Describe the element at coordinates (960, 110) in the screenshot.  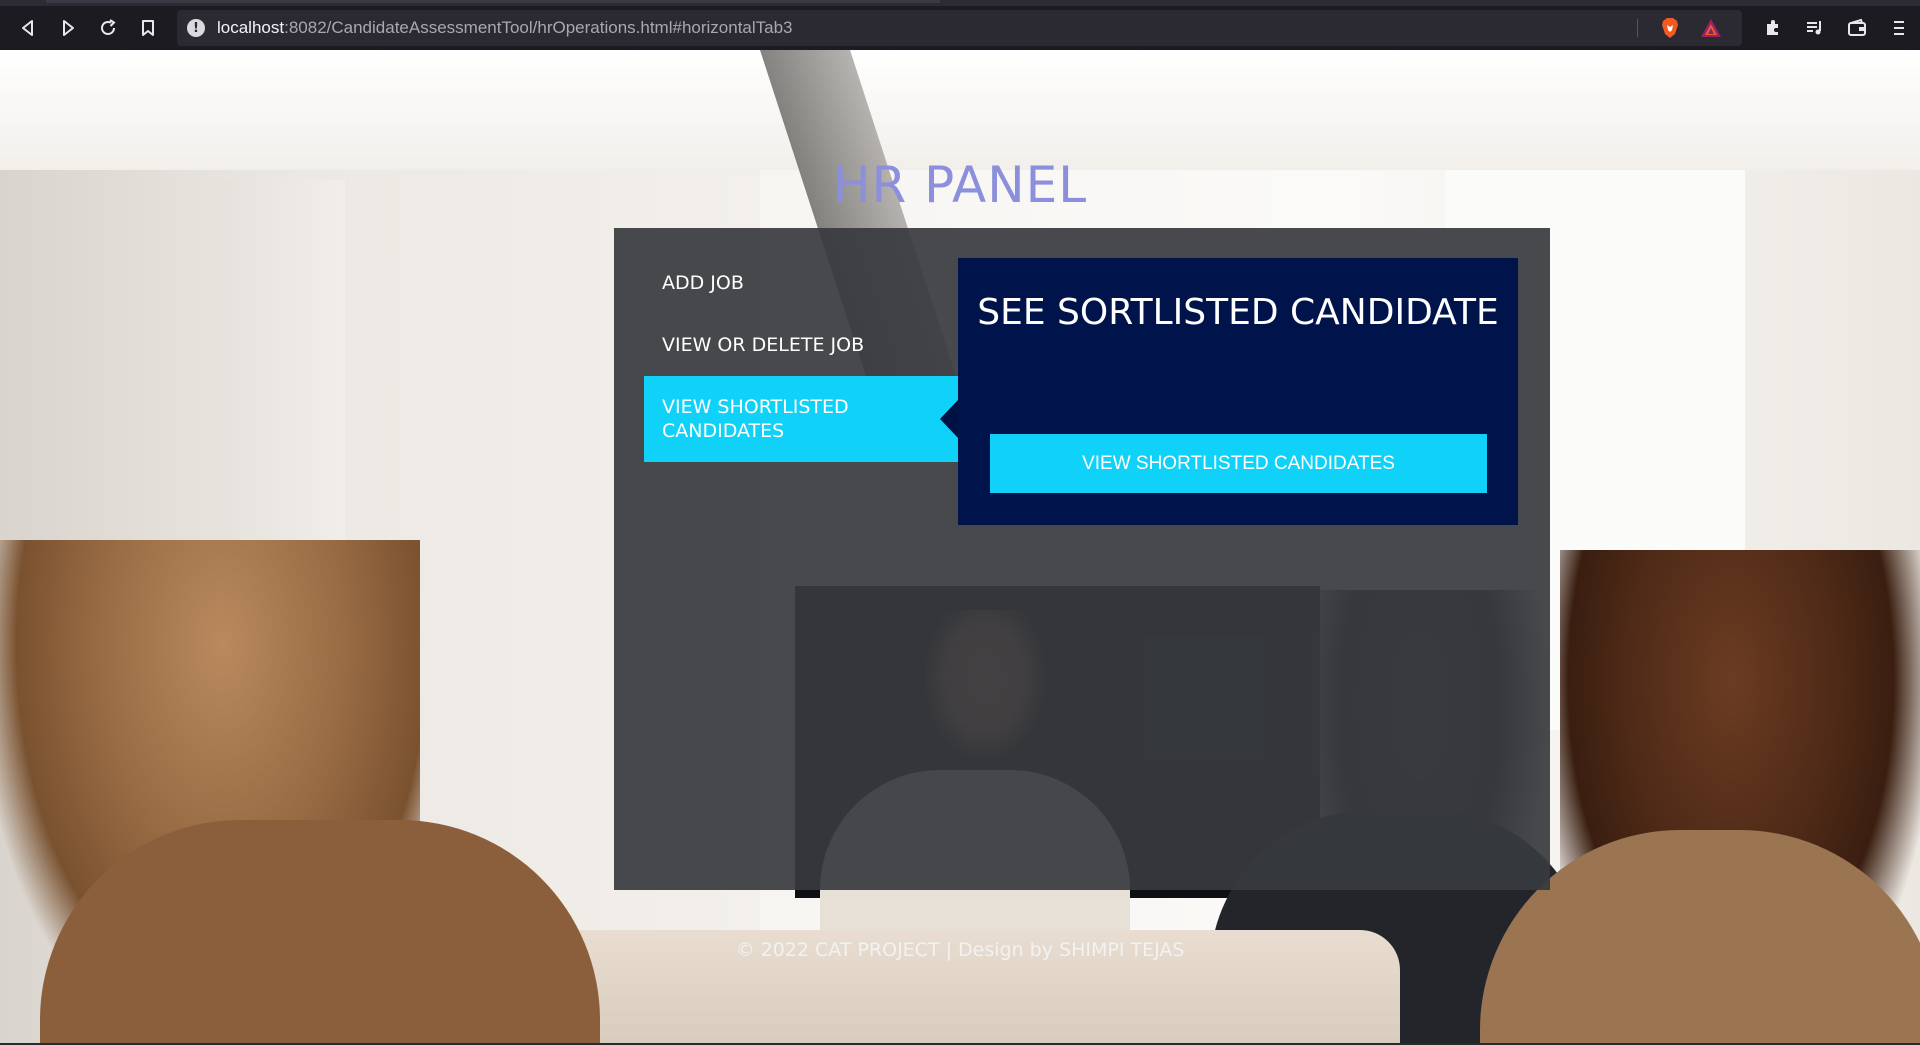
I see `bg-ceiling` at that location.